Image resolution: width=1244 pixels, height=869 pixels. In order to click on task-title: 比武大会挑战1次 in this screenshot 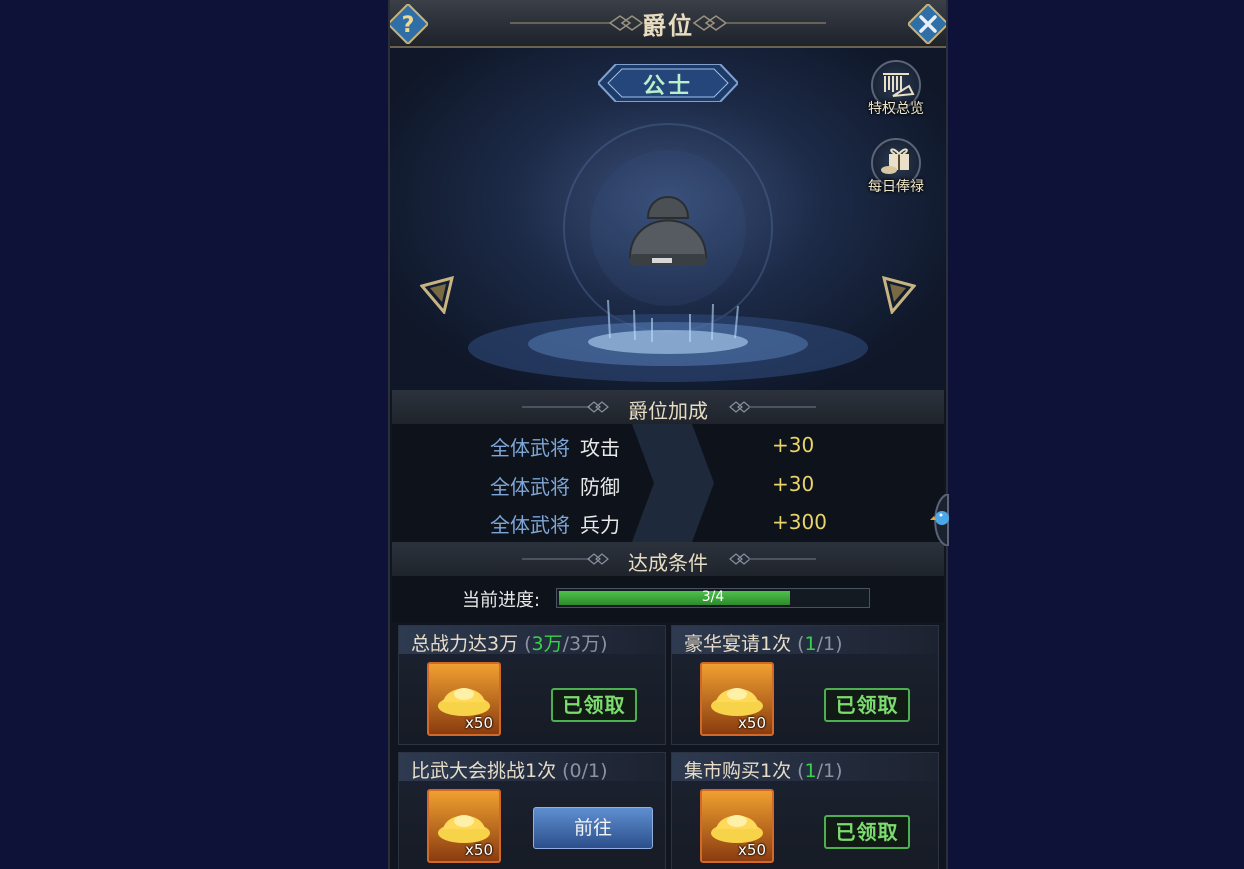, I will do `click(484, 771)`.